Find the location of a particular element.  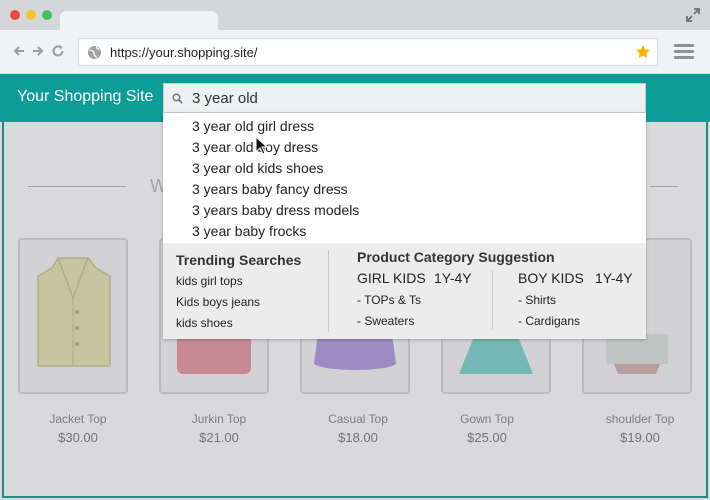

browser-menu-icon is located at coordinates (684, 51).